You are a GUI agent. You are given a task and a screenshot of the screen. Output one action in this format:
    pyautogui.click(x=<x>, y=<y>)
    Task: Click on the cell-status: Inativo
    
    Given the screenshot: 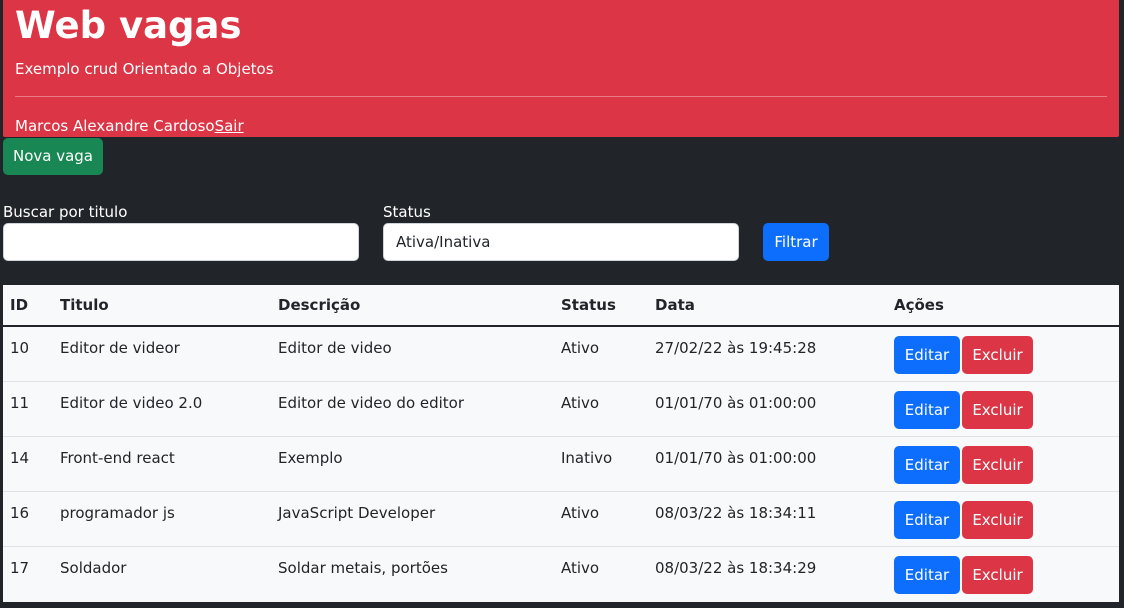 What is the action you would take?
    pyautogui.click(x=601, y=464)
    